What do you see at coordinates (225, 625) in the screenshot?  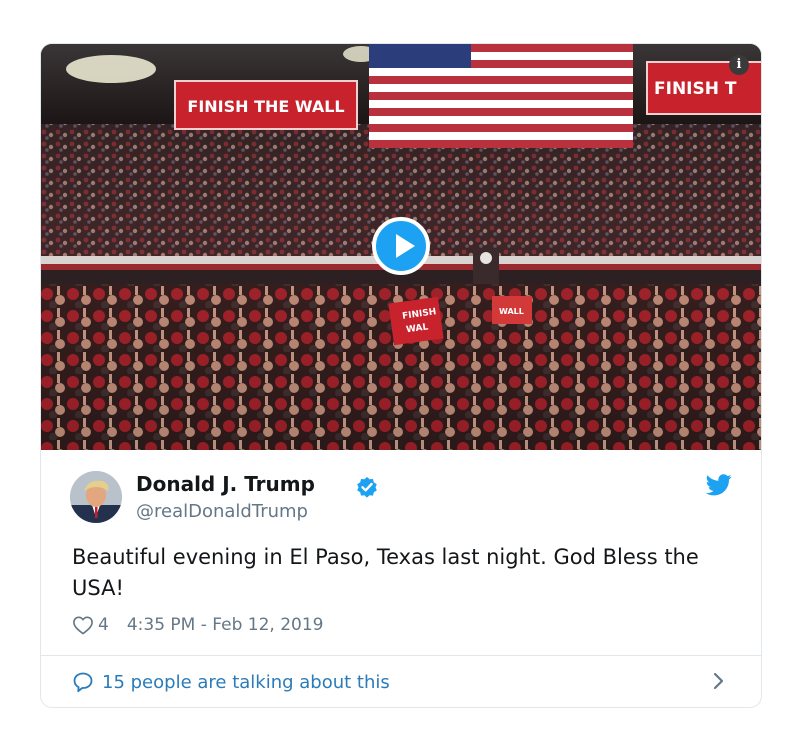 I see `timestamp-link: 4:35 PM - Feb 12, 2019` at bounding box center [225, 625].